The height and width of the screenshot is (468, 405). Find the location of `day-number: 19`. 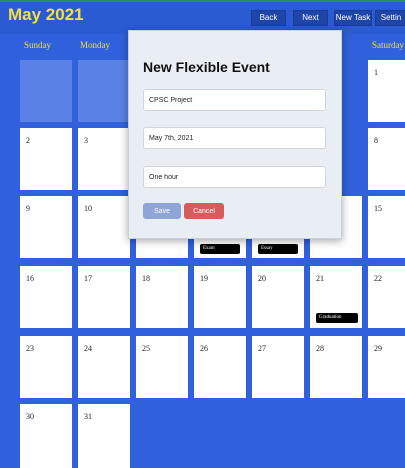

day-number: 19 is located at coordinates (204, 278).